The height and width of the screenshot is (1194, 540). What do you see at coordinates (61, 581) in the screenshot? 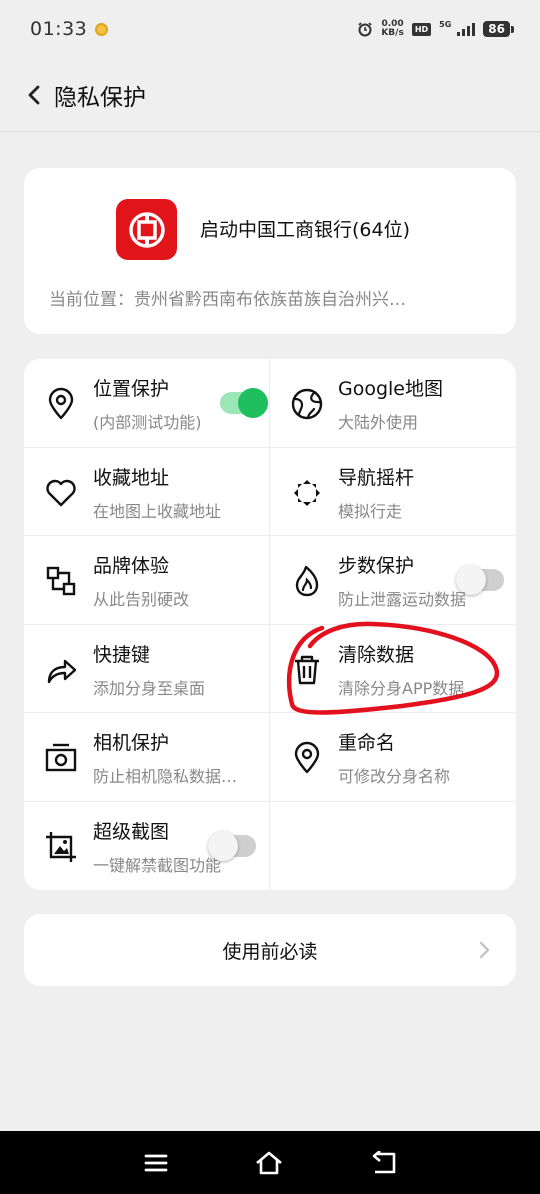
I see `shapes-icon` at bounding box center [61, 581].